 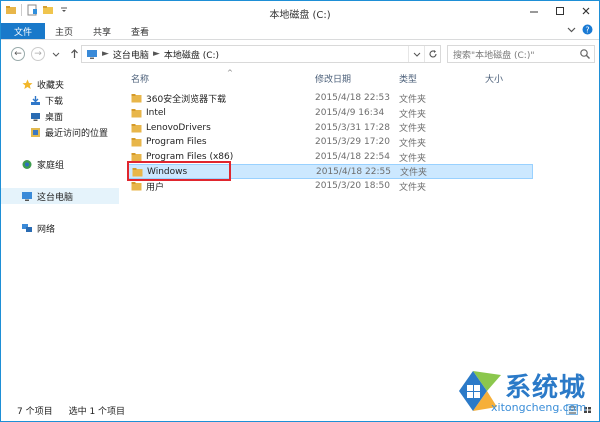 What do you see at coordinates (585, 54) in the screenshot?
I see `search-icon` at bounding box center [585, 54].